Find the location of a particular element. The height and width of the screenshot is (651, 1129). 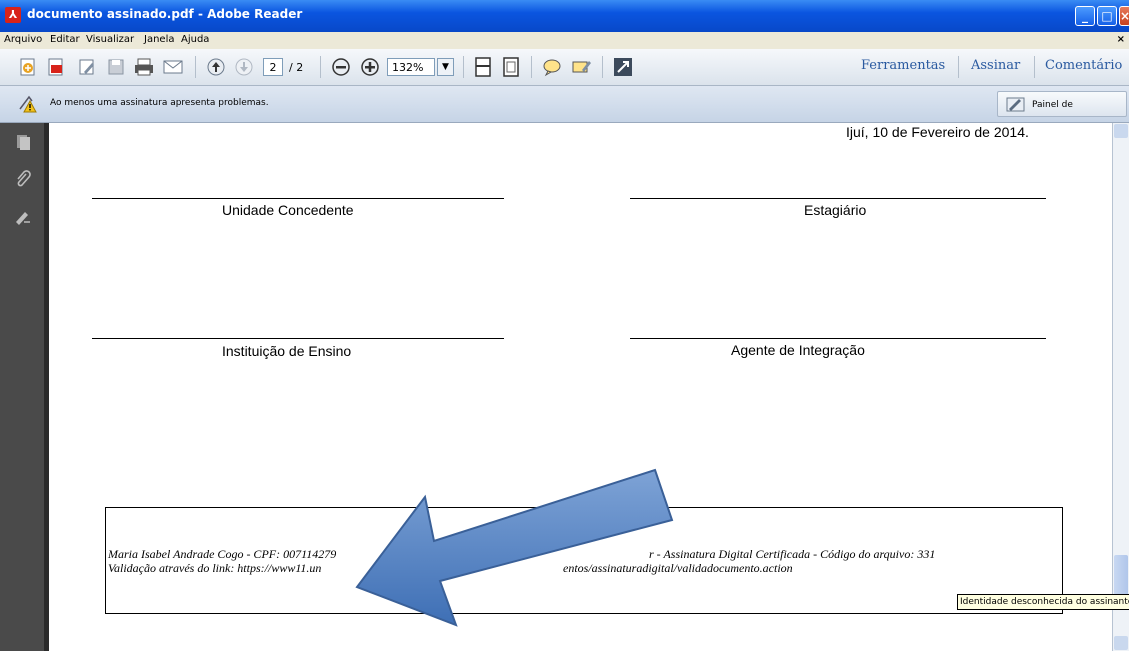

scroll-up-icon is located at coordinates (1121, 131).